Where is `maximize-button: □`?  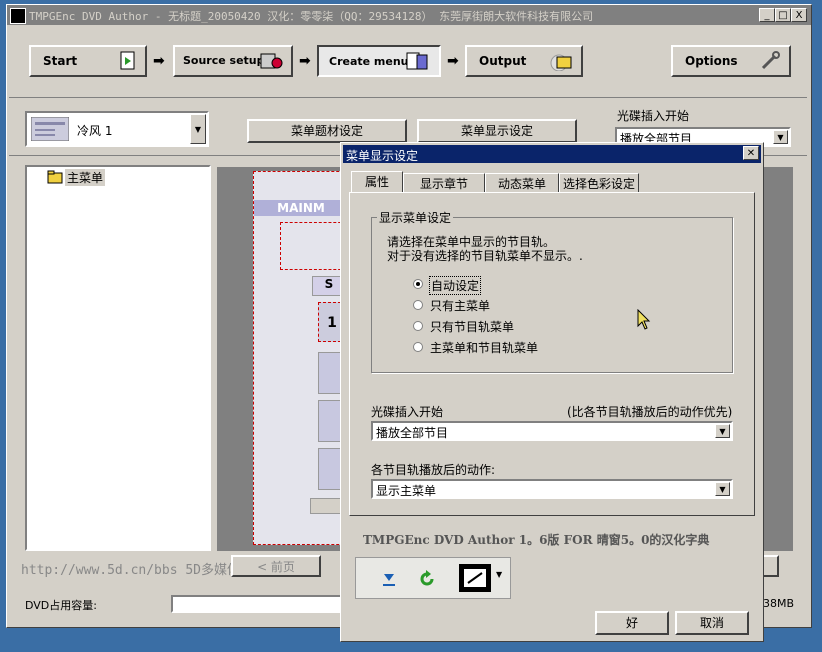
maximize-button: □ is located at coordinates (783, 15).